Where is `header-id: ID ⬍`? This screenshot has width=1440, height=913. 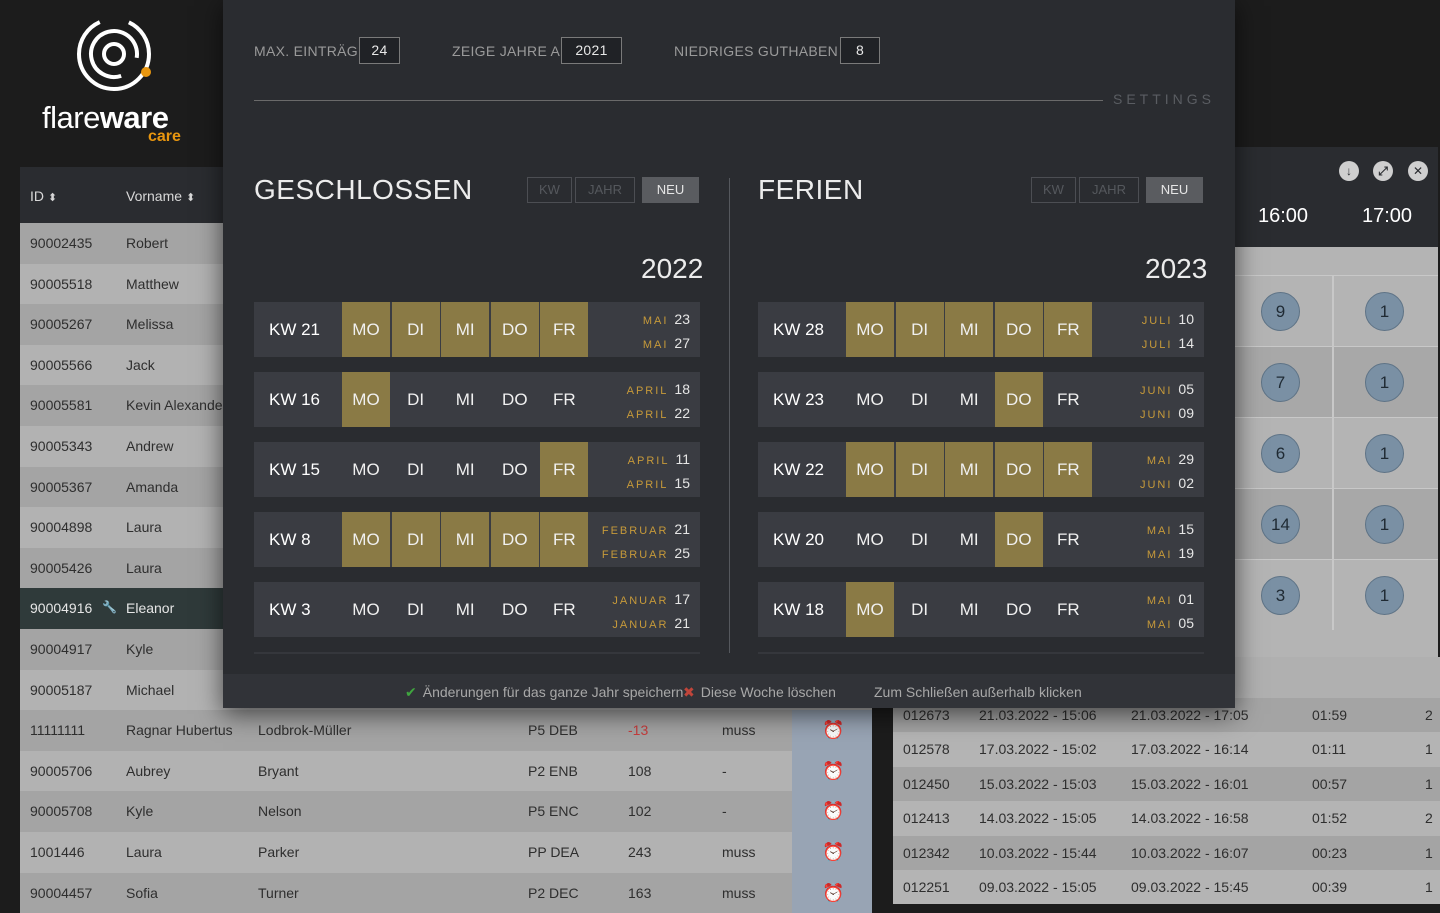
header-id: ID ⬍ is located at coordinates (43, 196).